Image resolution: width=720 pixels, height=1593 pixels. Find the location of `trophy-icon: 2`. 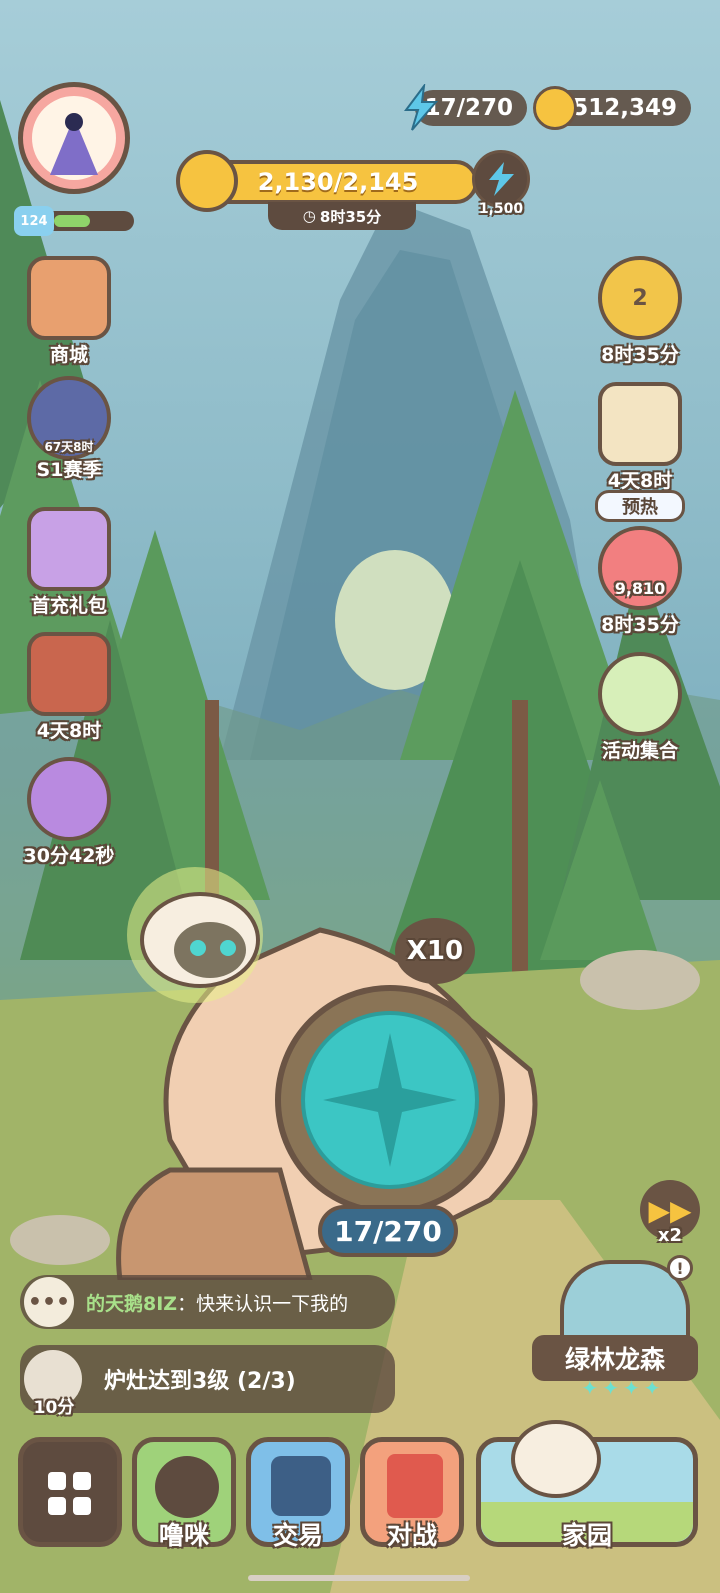

trophy-icon: 2 is located at coordinates (640, 298).